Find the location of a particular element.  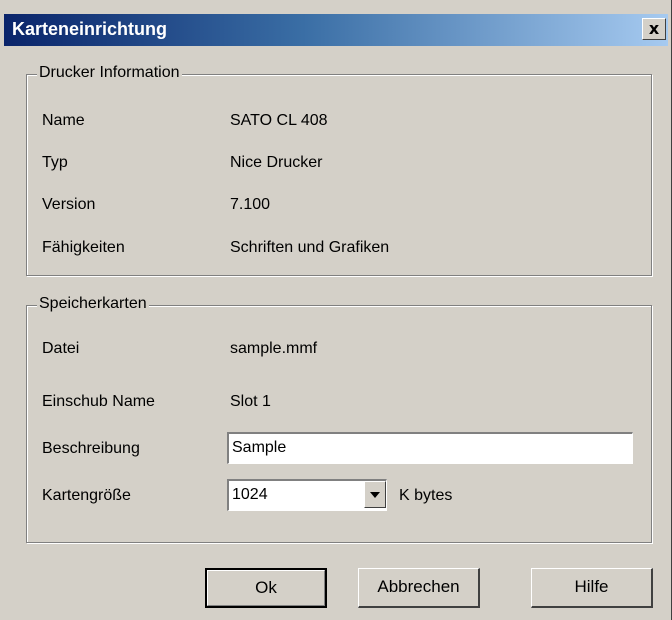

title-bar: Karteneinrichtung x is located at coordinates (336, 30).